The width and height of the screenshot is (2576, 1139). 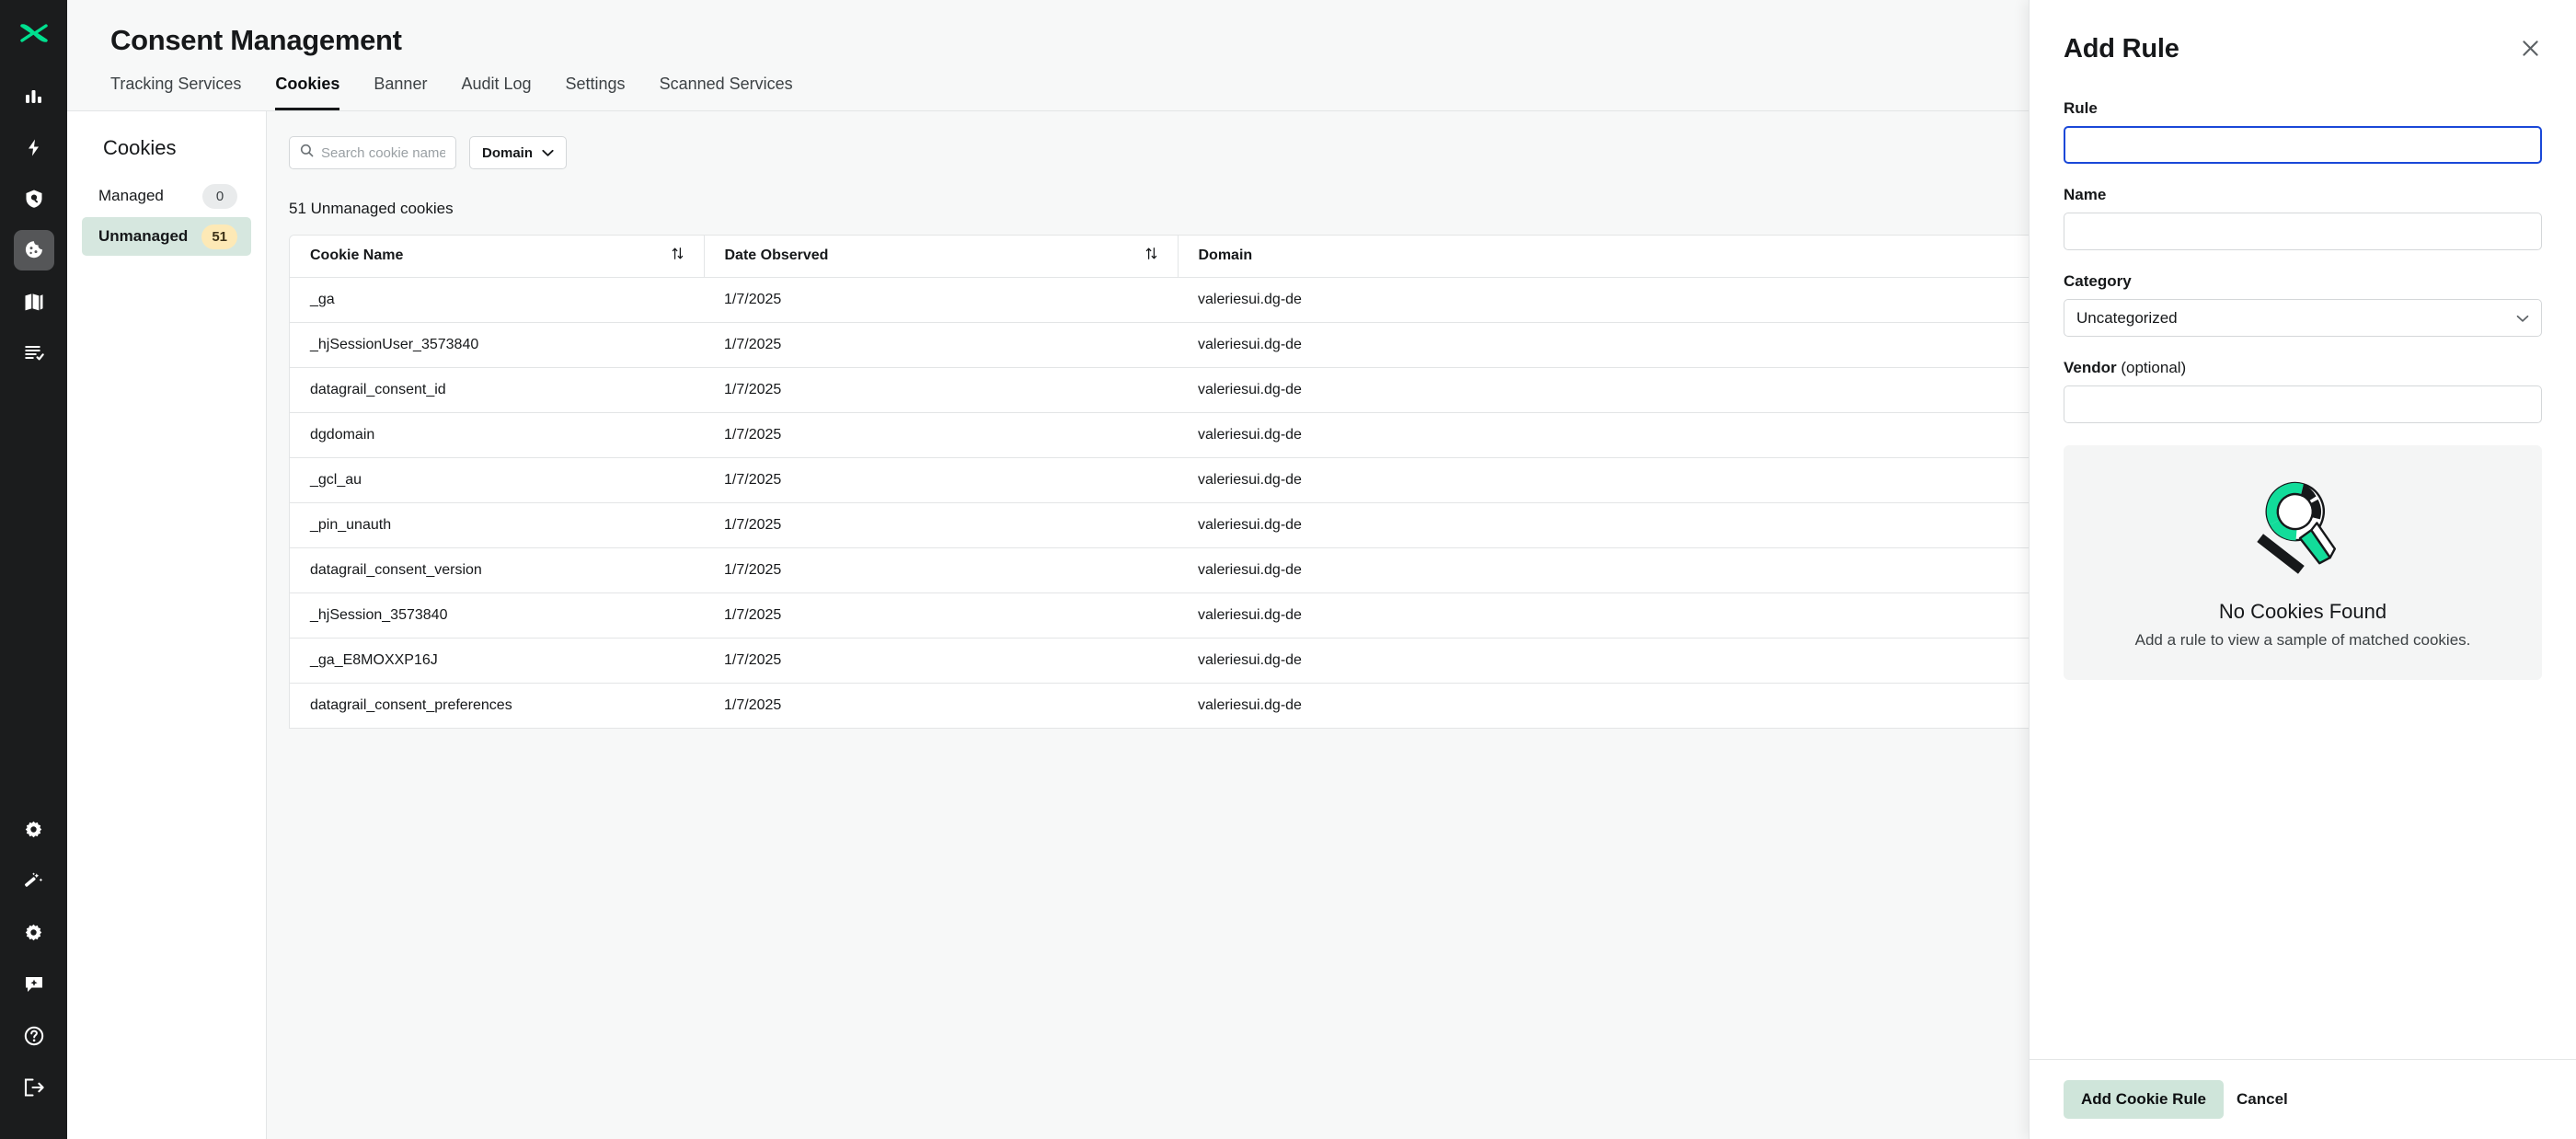 What do you see at coordinates (508, 152) in the screenshot?
I see `domain-filter-label: Domain` at bounding box center [508, 152].